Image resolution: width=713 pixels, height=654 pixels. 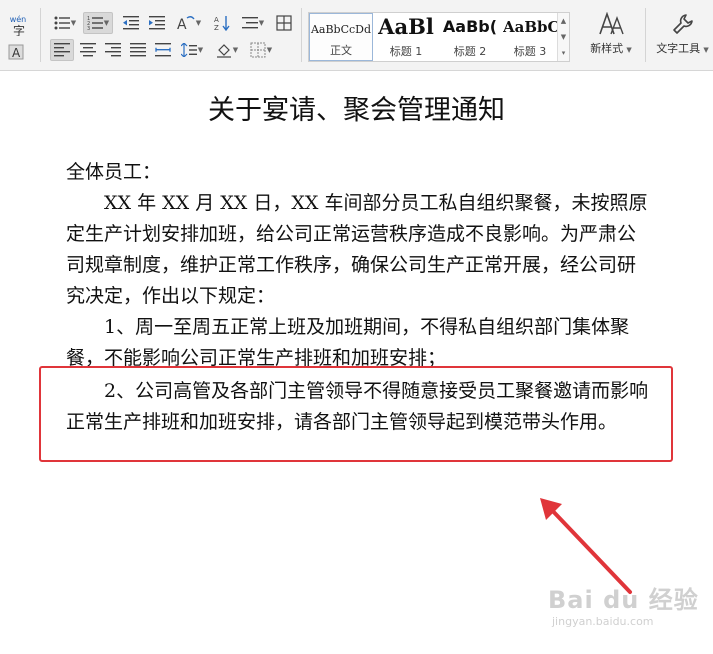 I want to click on style-gallery-scroll: ▲ ▼ ▾, so click(x=563, y=37).